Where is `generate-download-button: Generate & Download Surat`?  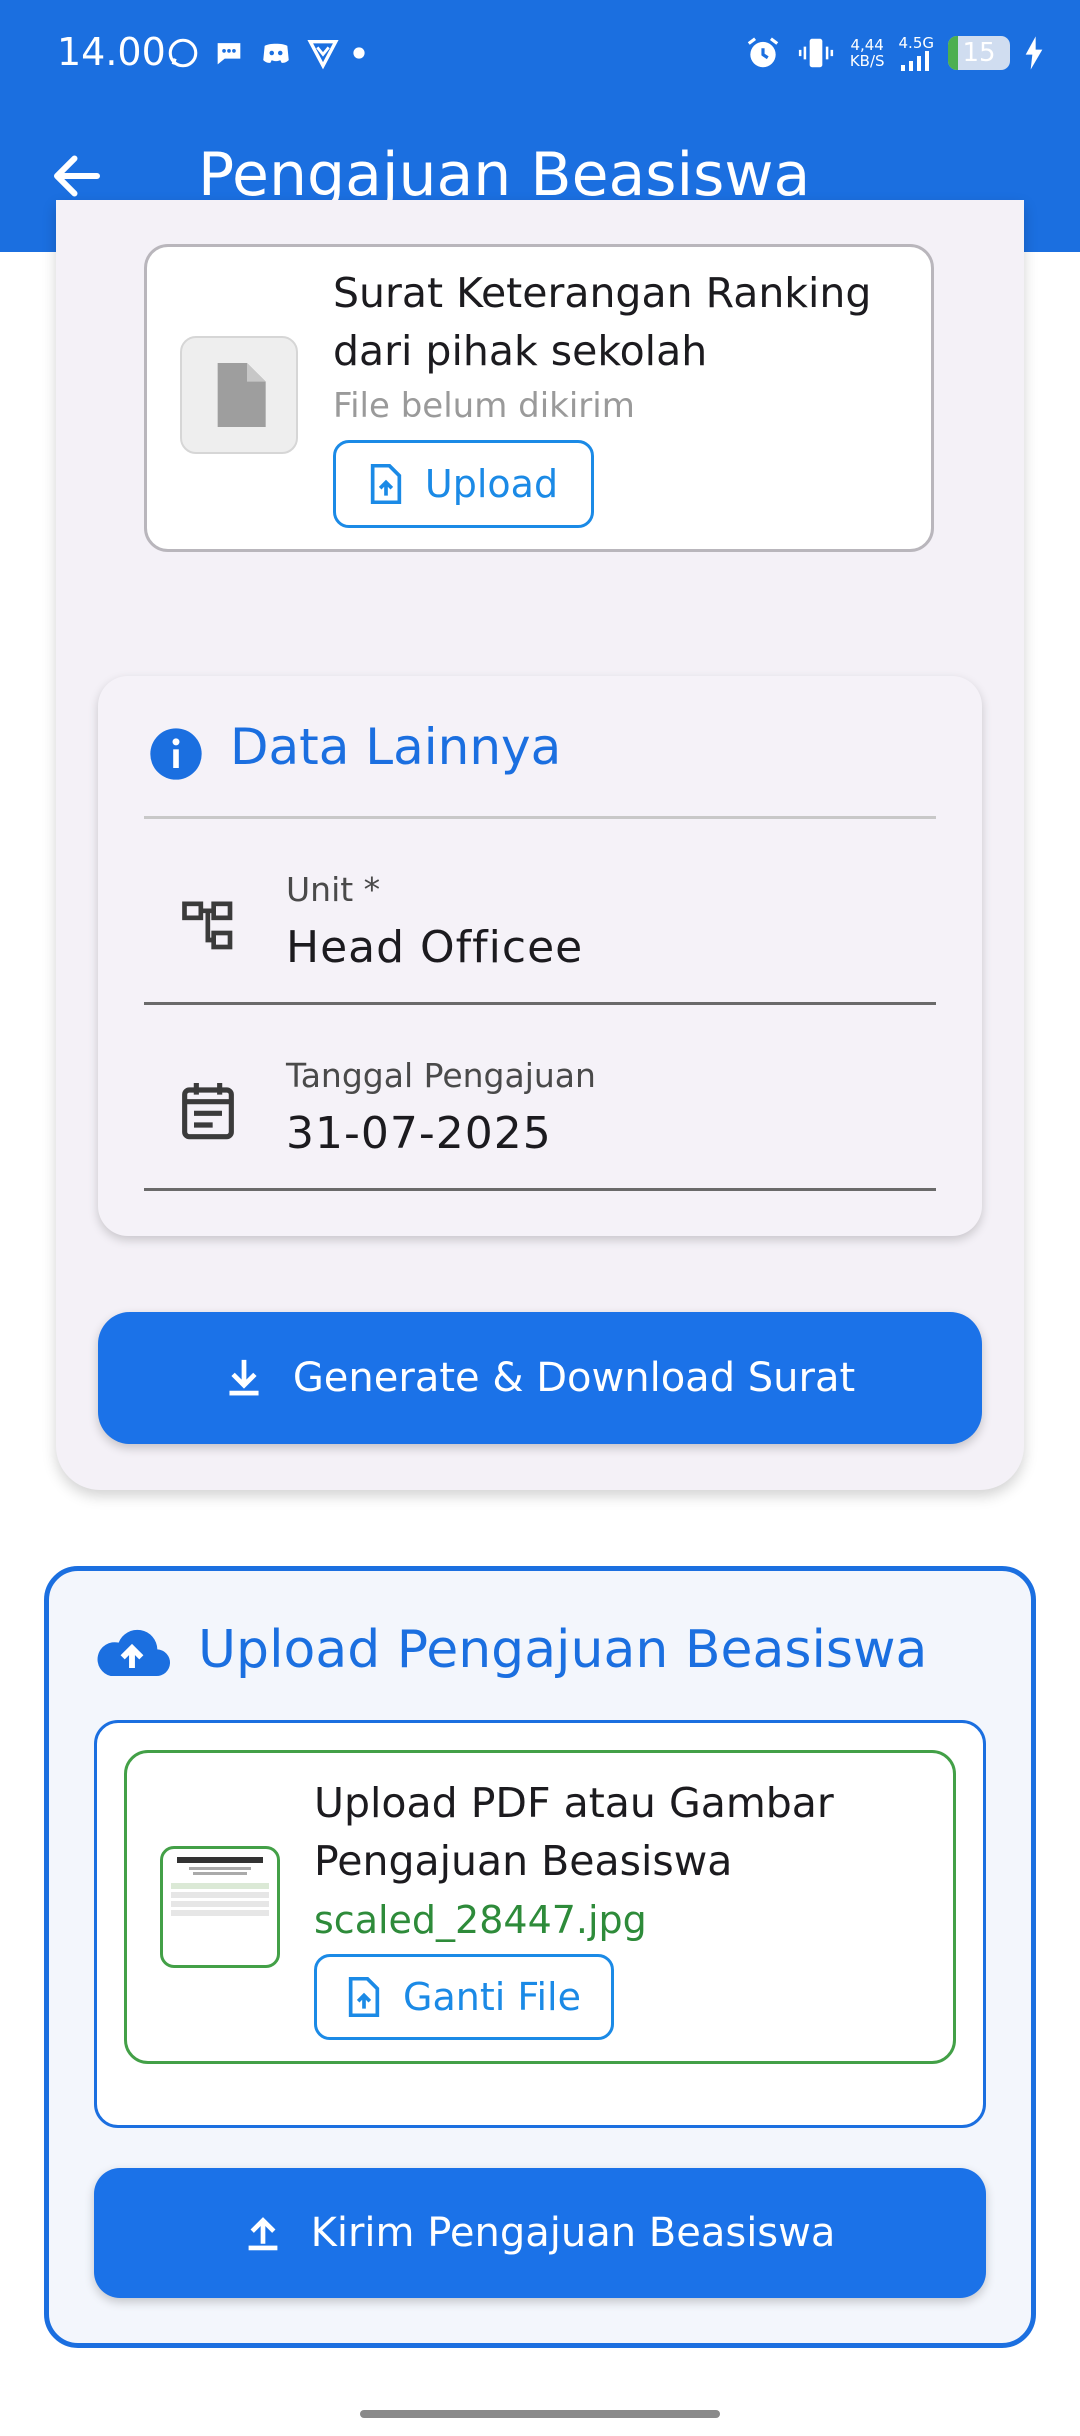
generate-download-button: Generate & Download Surat is located at coordinates (540, 1378).